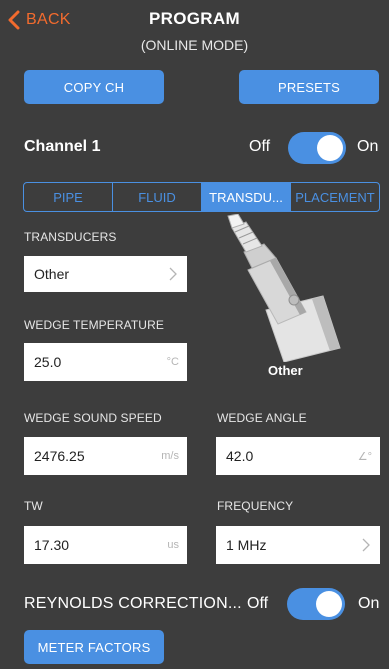 Image resolution: width=389 pixels, height=669 pixels. I want to click on wedge-temperature-input: 25.0 °C, so click(105, 362).